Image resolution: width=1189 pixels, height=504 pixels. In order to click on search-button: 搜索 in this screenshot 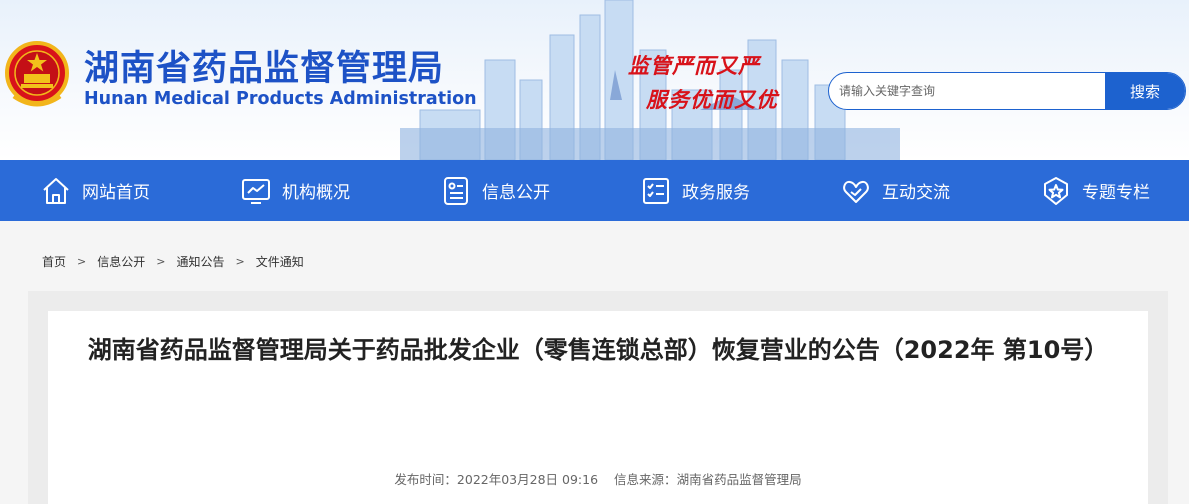, I will do `click(1145, 91)`.